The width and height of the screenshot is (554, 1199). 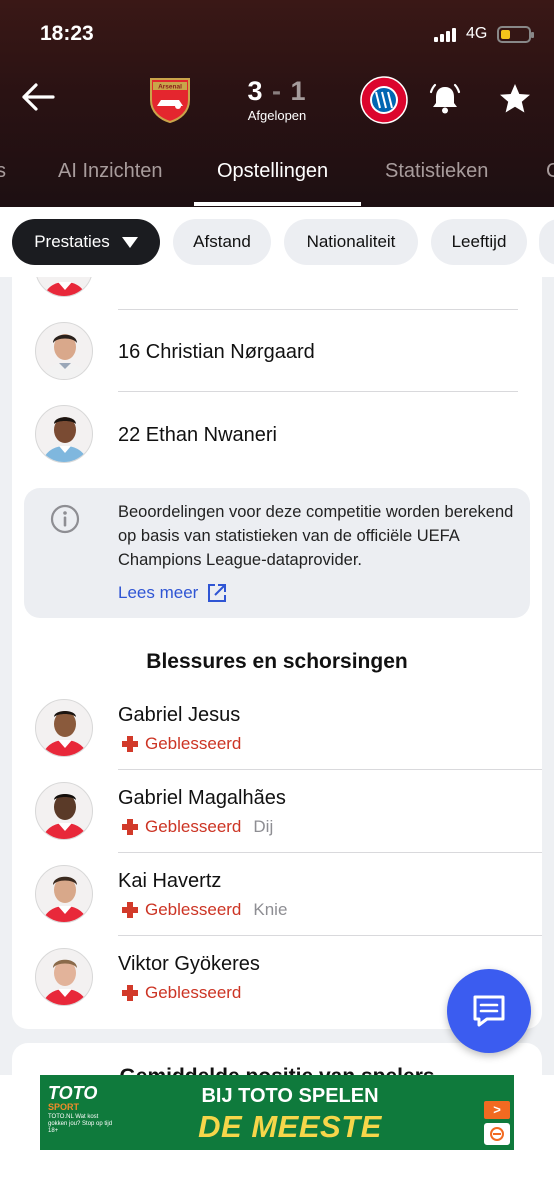 What do you see at coordinates (277, 204) in the screenshot?
I see `active-tab-indicator` at bounding box center [277, 204].